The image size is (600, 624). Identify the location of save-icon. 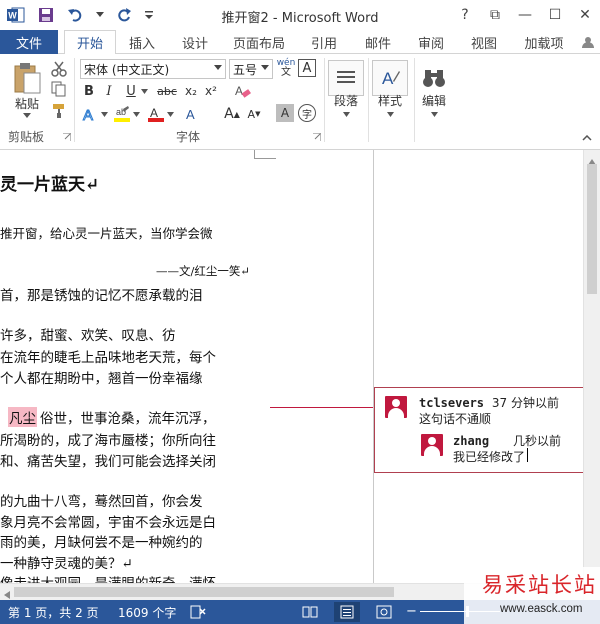
(46, 15).